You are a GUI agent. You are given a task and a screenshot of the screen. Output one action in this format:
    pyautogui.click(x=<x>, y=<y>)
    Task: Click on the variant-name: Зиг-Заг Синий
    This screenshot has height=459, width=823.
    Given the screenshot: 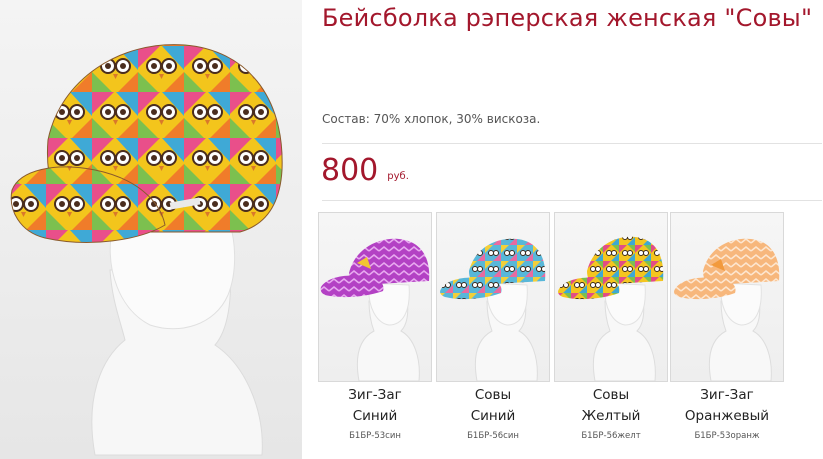 What is the action you would take?
    pyautogui.click(x=375, y=406)
    